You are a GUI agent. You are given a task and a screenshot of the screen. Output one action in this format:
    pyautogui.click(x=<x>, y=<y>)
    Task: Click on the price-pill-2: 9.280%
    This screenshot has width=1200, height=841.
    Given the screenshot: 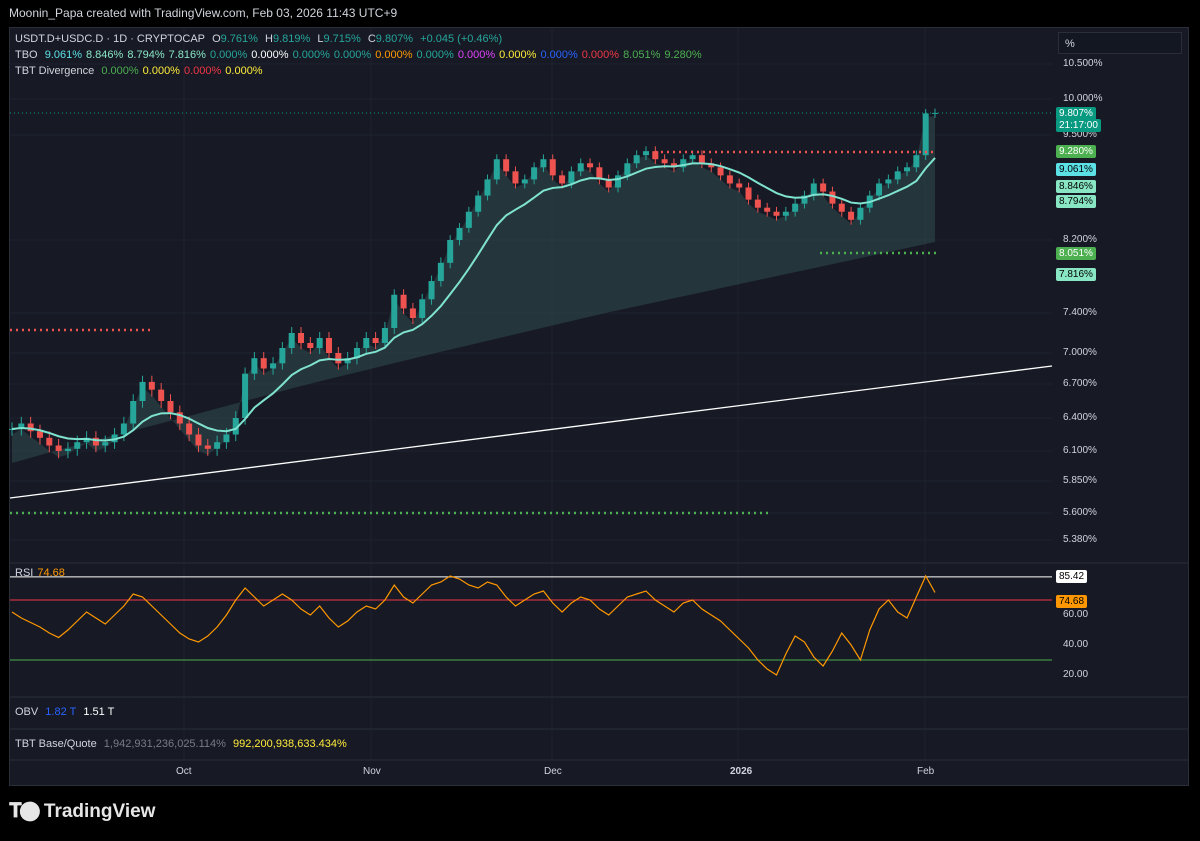 What is the action you would take?
    pyautogui.click(x=1076, y=151)
    